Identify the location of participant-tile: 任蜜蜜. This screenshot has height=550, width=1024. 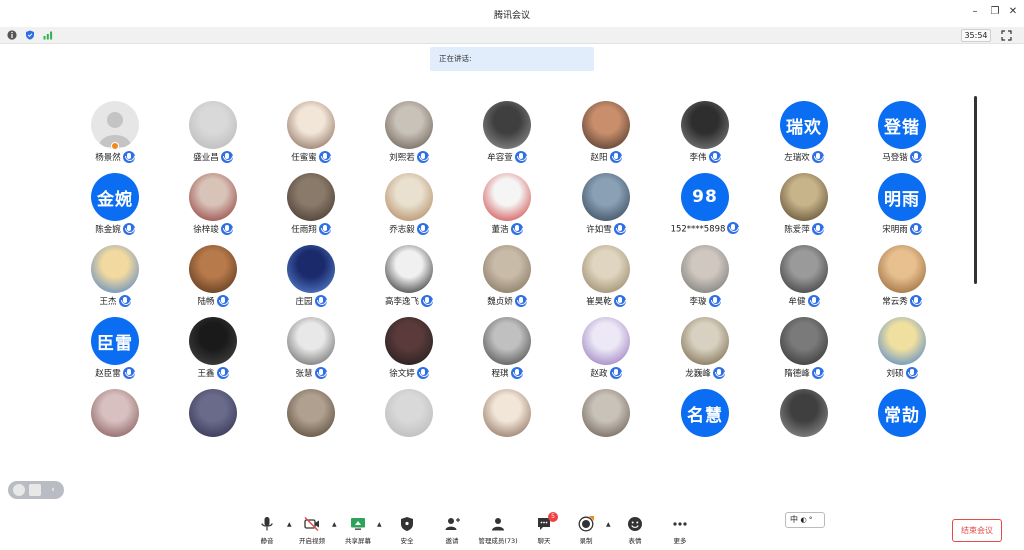
(311, 135).